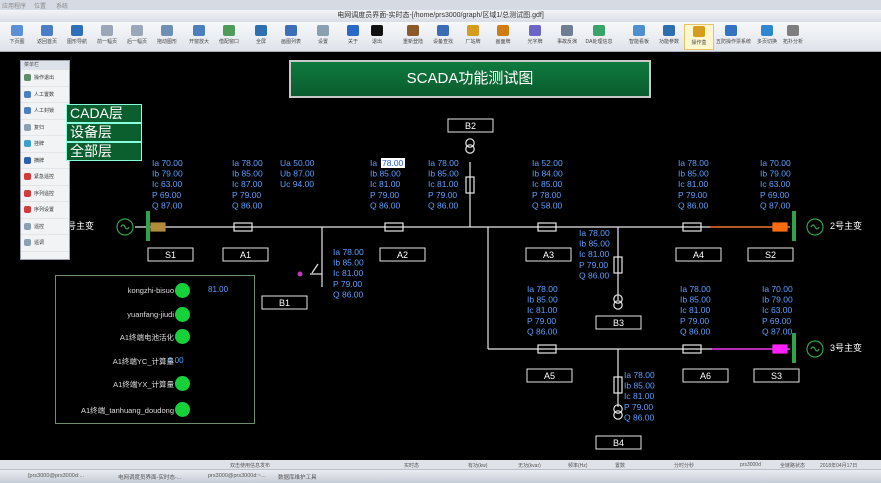 This screenshot has height=483, width=881. What do you see at coordinates (45, 95) in the screenshot?
I see `side-menu-item: 人工置数` at bounding box center [45, 95].